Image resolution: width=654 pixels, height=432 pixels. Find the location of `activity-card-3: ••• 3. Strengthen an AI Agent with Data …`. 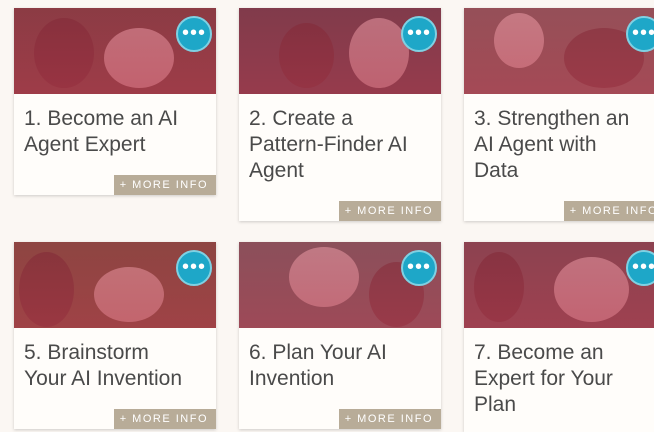

activity-card-3: ••• 3. Strengthen an AI Agent with Data … is located at coordinates (559, 114).